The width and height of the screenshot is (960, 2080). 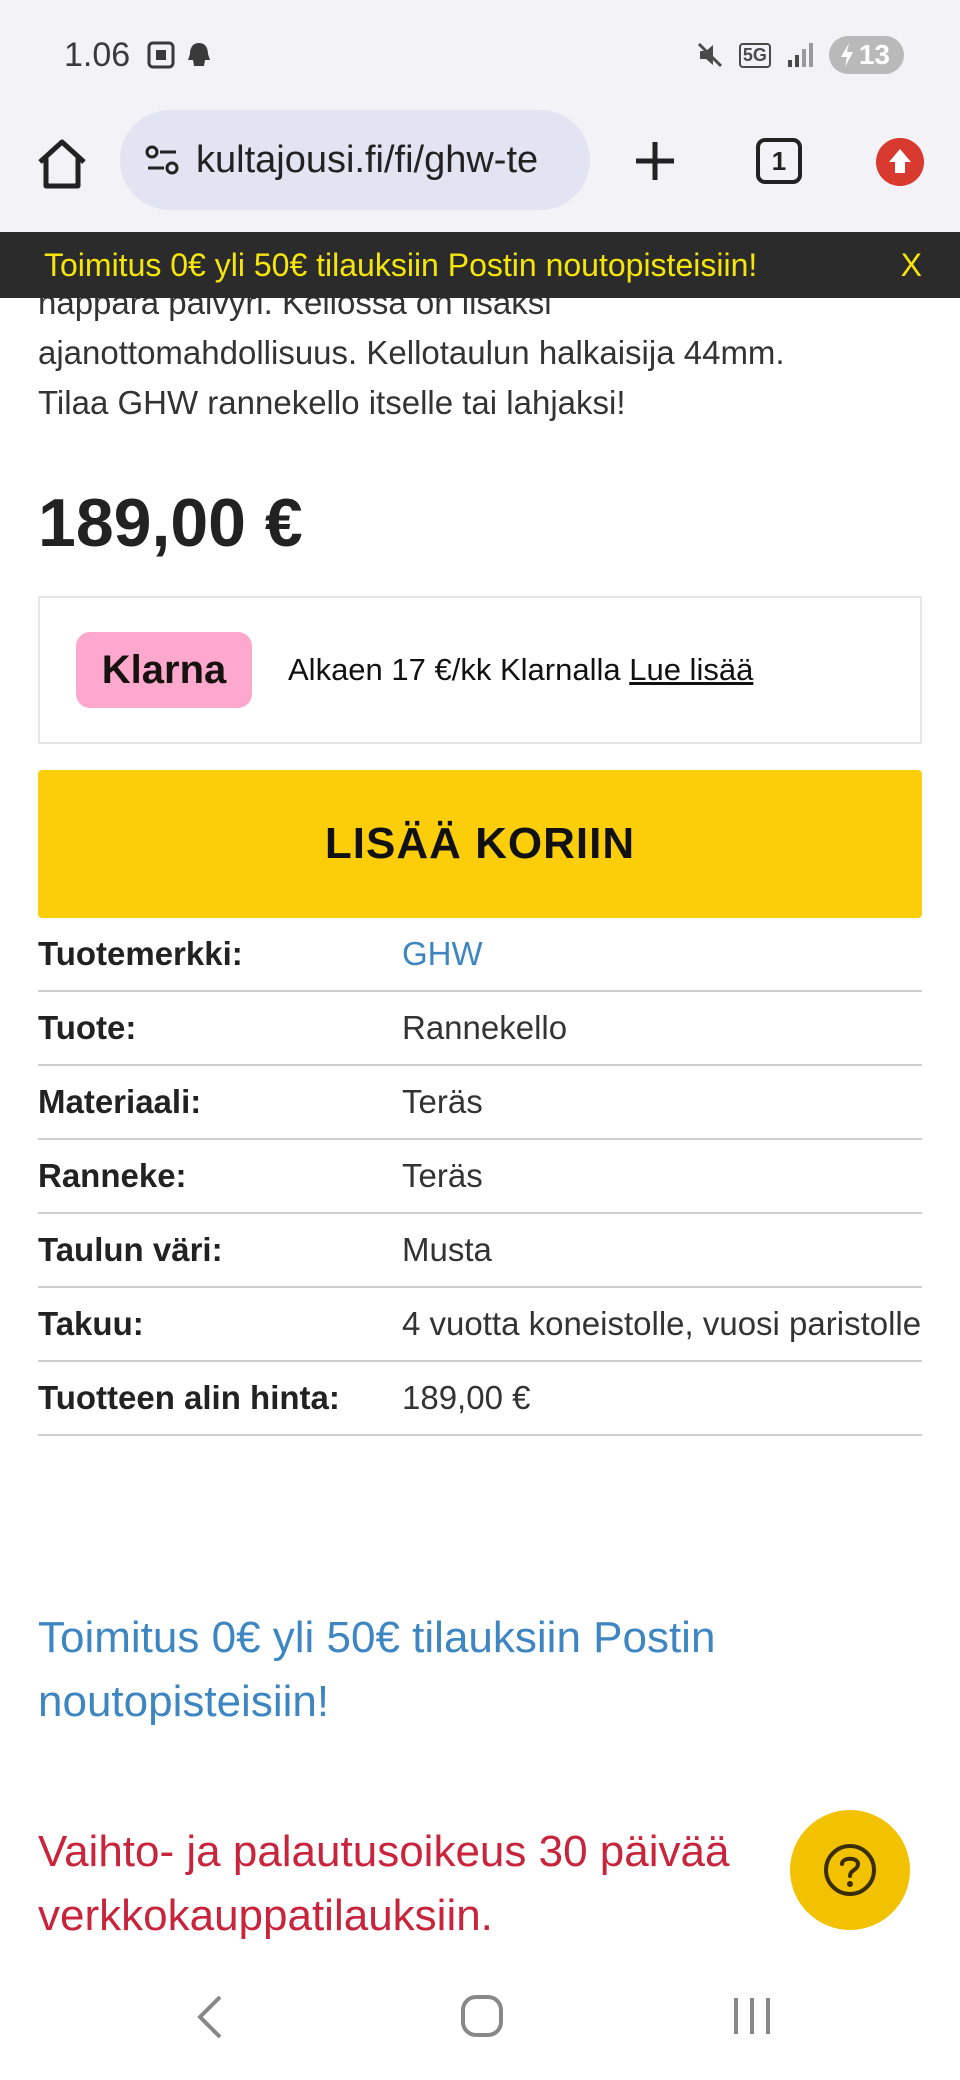 I want to click on spec-label: Tuote:, so click(x=87, y=1027).